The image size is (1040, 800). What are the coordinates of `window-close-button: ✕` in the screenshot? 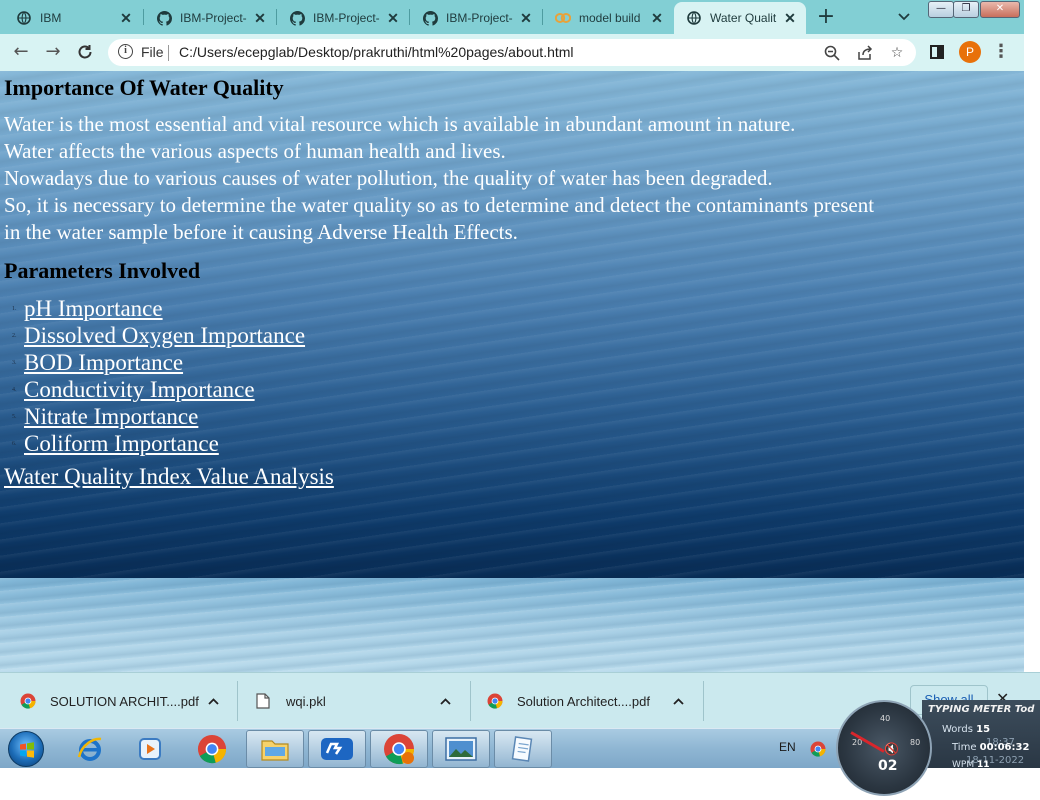 It's located at (1000, 9).